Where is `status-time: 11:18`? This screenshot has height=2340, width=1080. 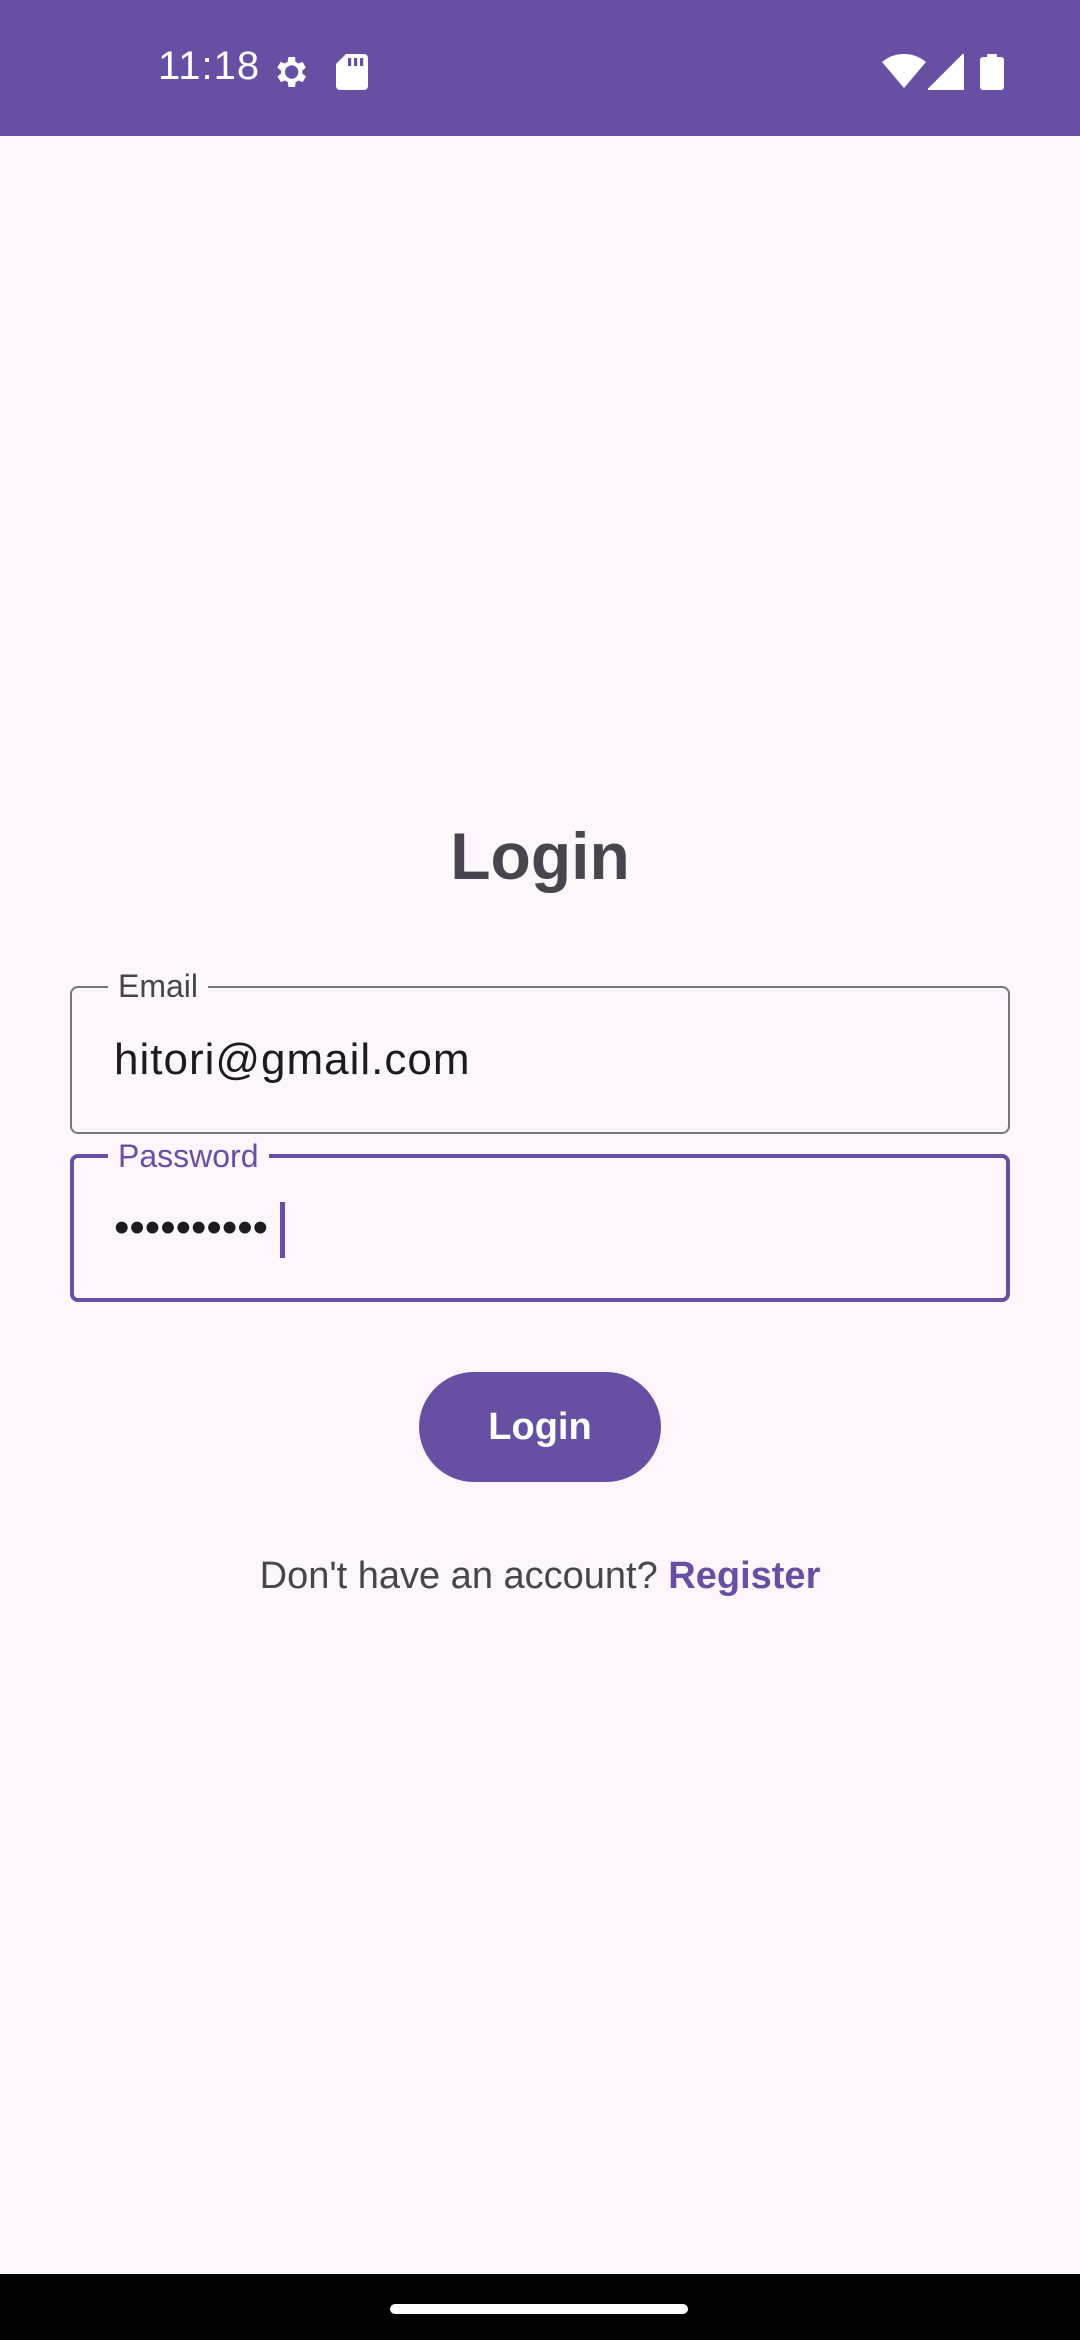 status-time: 11:18 is located at coordinates (209, 66).